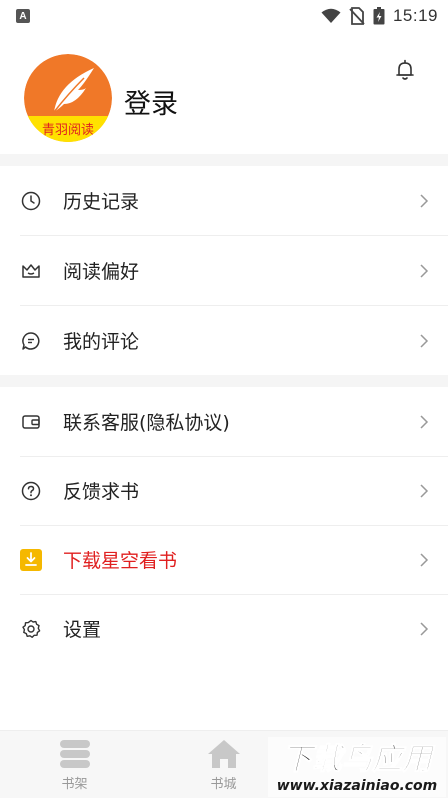 Image resolution: width=448 pixels, height=798 pixels. What do you see at coordinates (101, 202) in the screenshot?
I see `menu-label: 历史记录` at bounding box center [101, 202].